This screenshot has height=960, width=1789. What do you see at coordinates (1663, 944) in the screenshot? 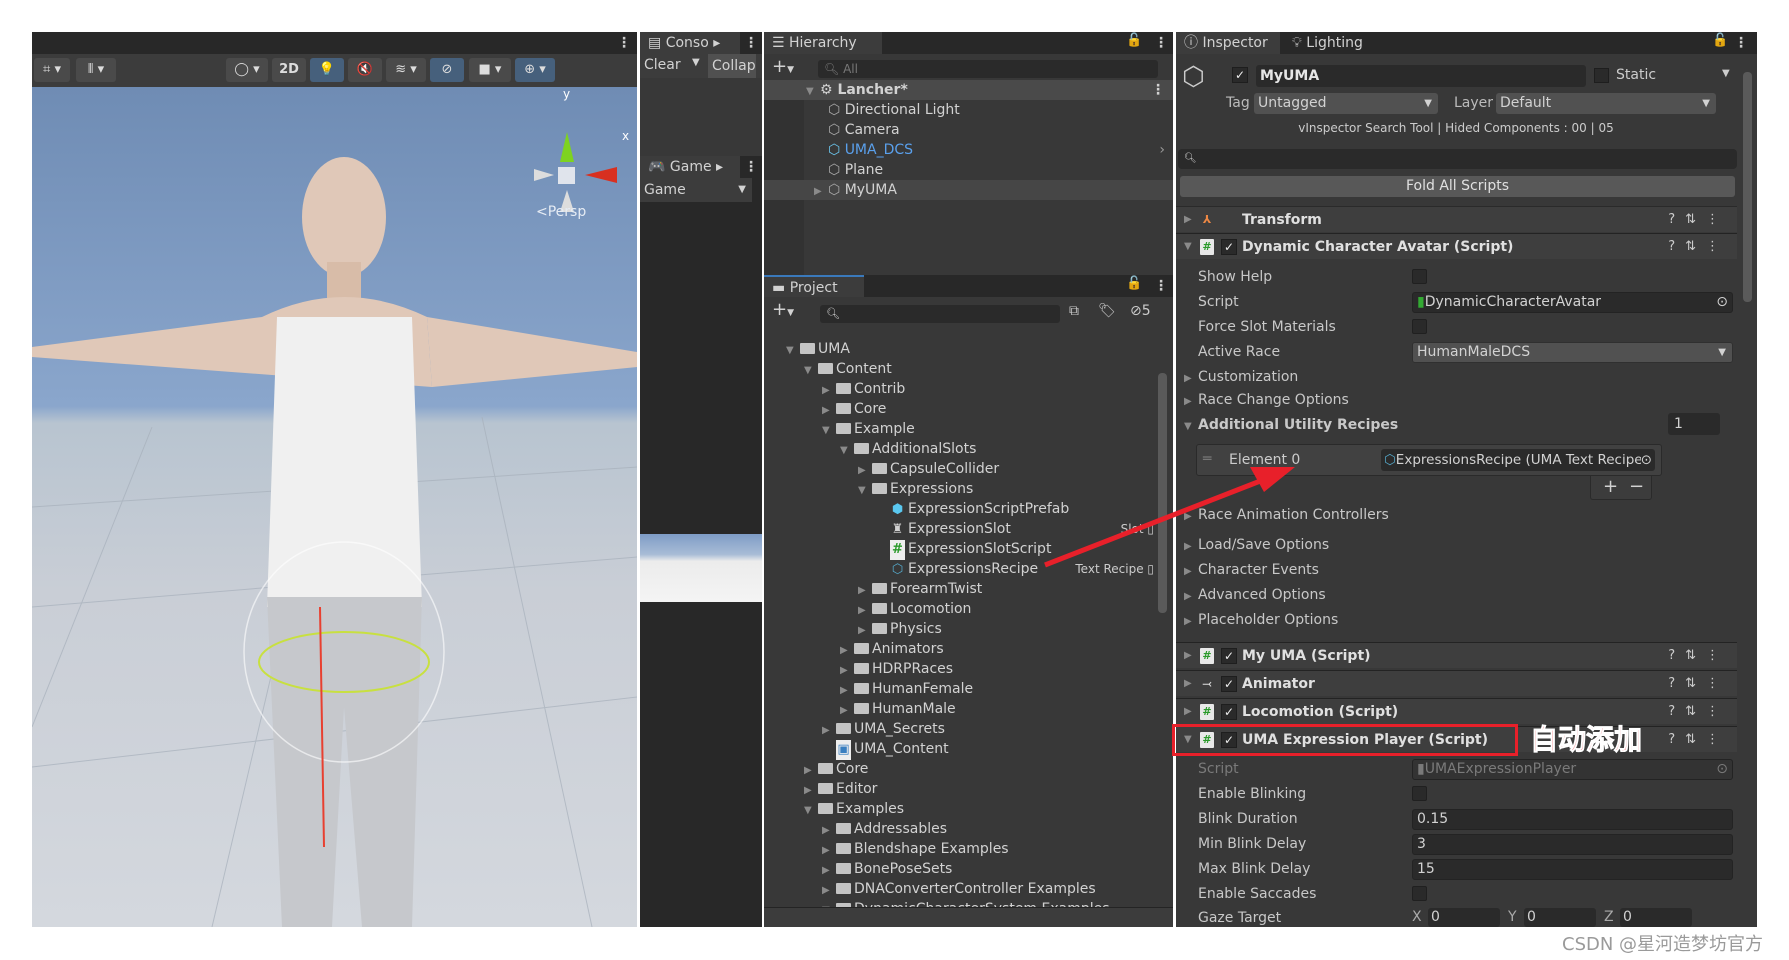
I see `watermark: CSDN @星河造梦坊官方` at bounding box center [1663, 944].